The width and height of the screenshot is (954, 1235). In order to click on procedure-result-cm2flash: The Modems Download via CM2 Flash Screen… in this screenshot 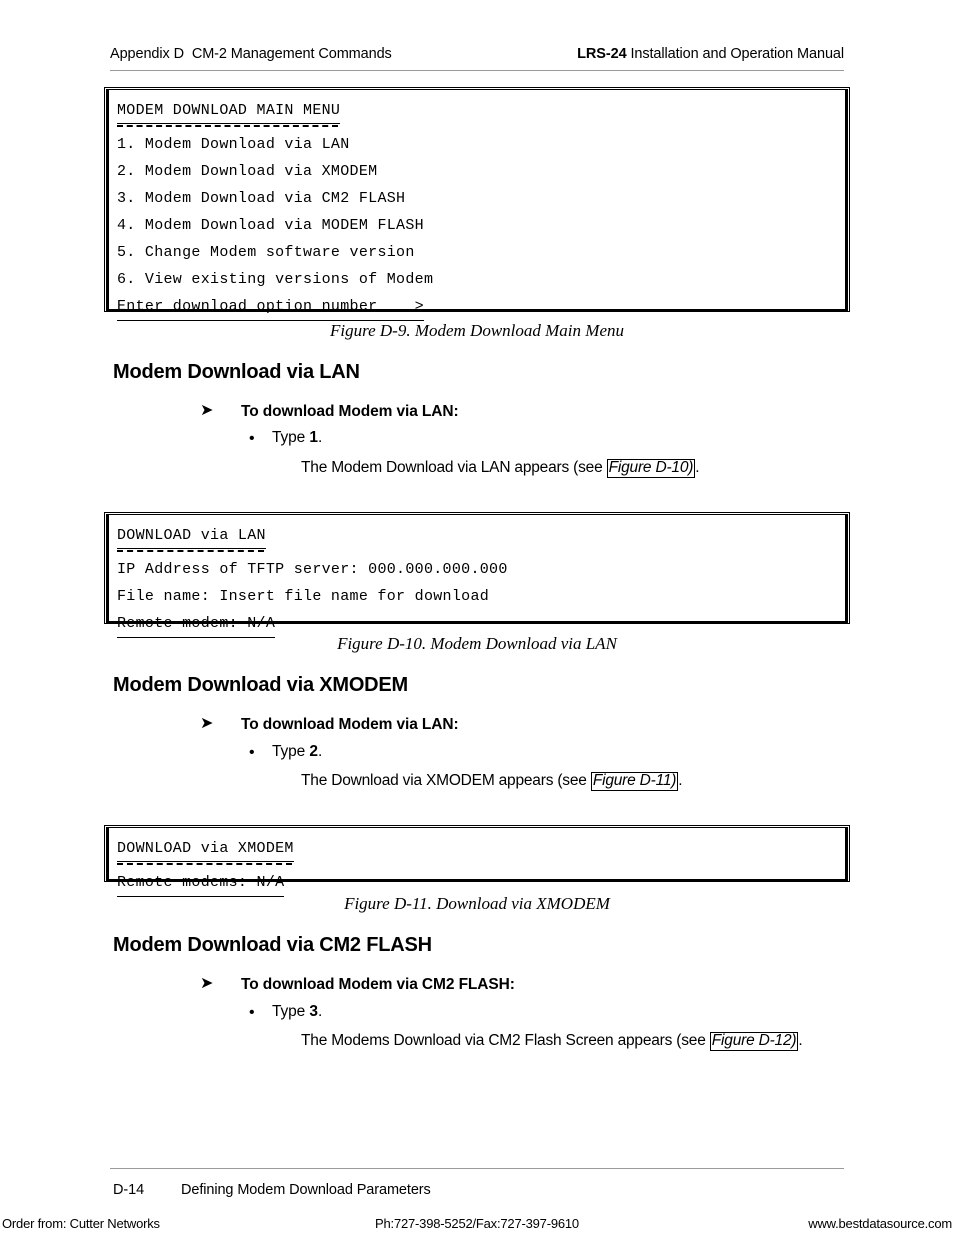, I will do `click(552, 1041)`.